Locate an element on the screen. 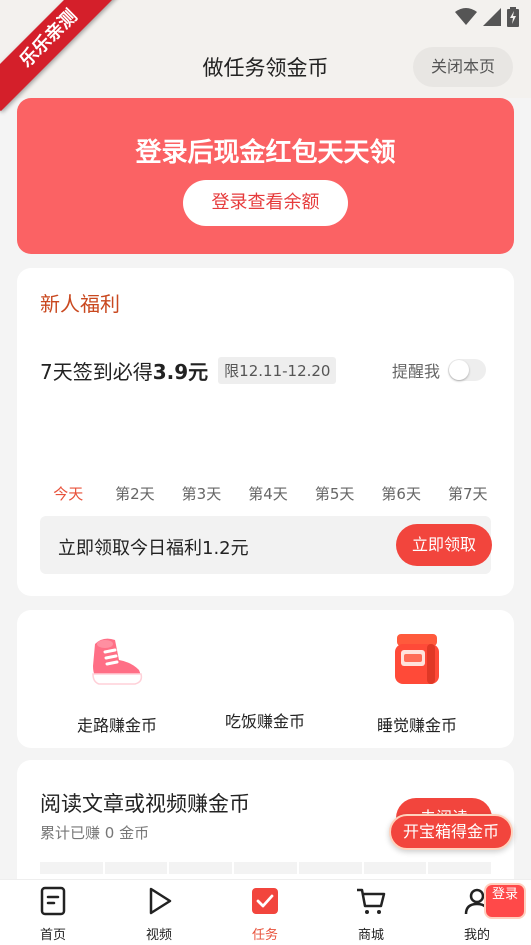 The height and width of the screenshot is (945, 531). sleep-earn-item: 睡觉赚金币 is located at coordinates (417, 681).